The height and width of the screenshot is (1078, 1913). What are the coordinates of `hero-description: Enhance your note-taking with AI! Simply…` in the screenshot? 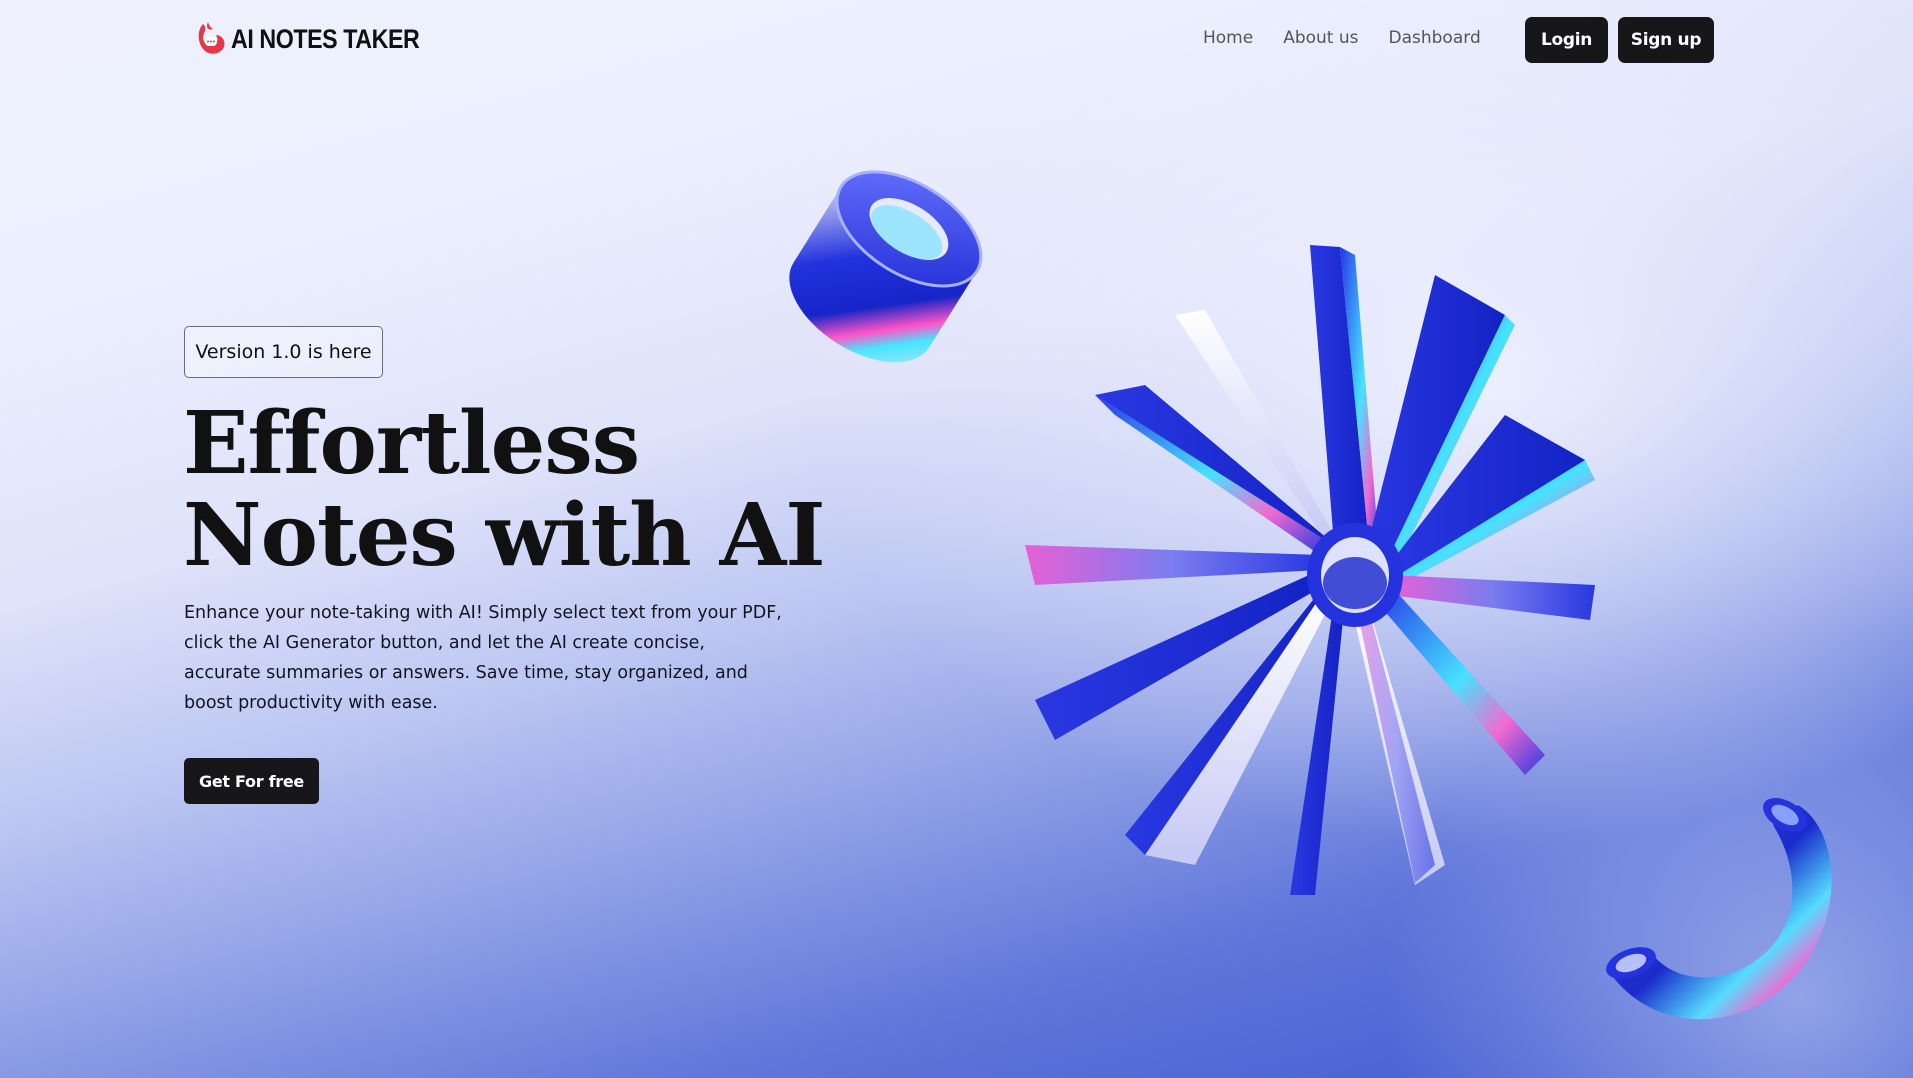 It's located at (483, 658).